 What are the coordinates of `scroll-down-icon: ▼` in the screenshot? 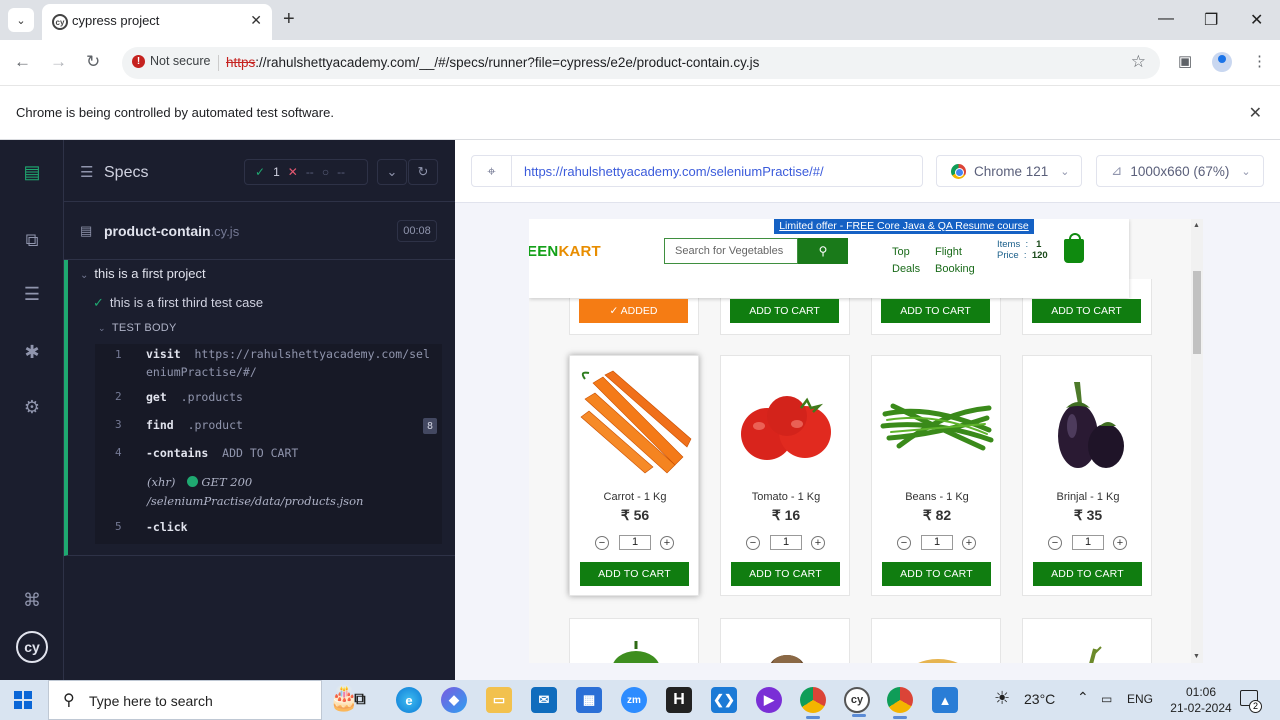 It's located at (1196, 656).